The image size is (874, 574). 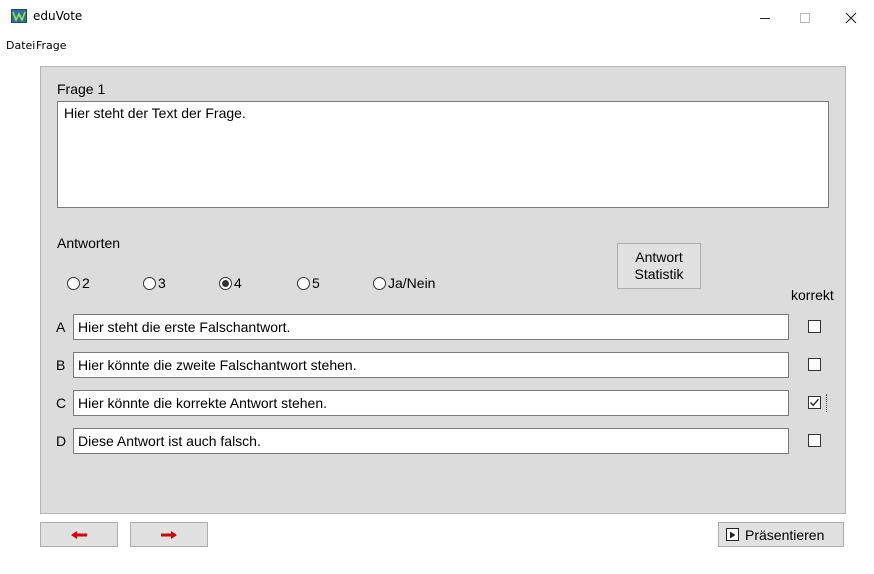 I want to click on answer-letter: D, so click(x=61, y=441).